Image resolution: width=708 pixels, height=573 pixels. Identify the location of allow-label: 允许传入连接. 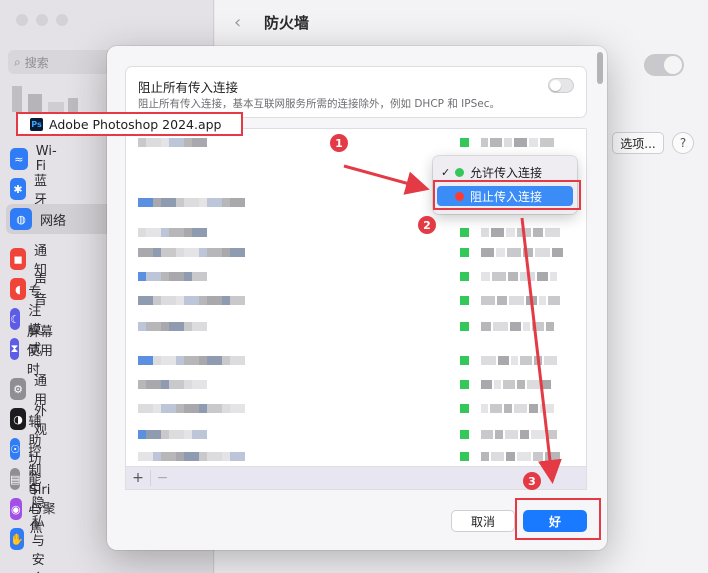
(506, 172).